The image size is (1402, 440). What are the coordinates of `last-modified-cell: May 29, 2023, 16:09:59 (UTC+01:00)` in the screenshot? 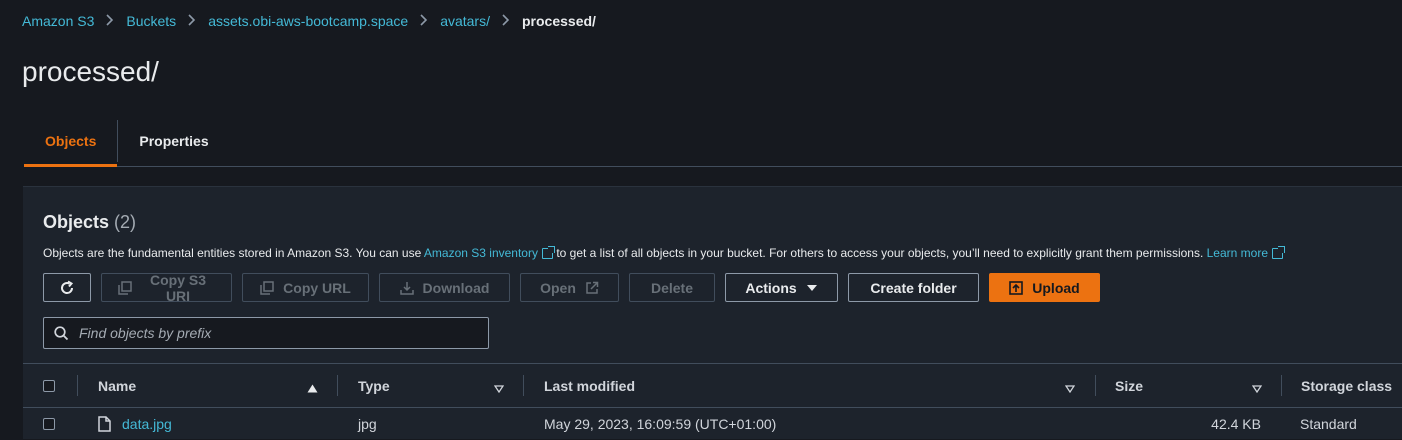 It's located at (660, 423).